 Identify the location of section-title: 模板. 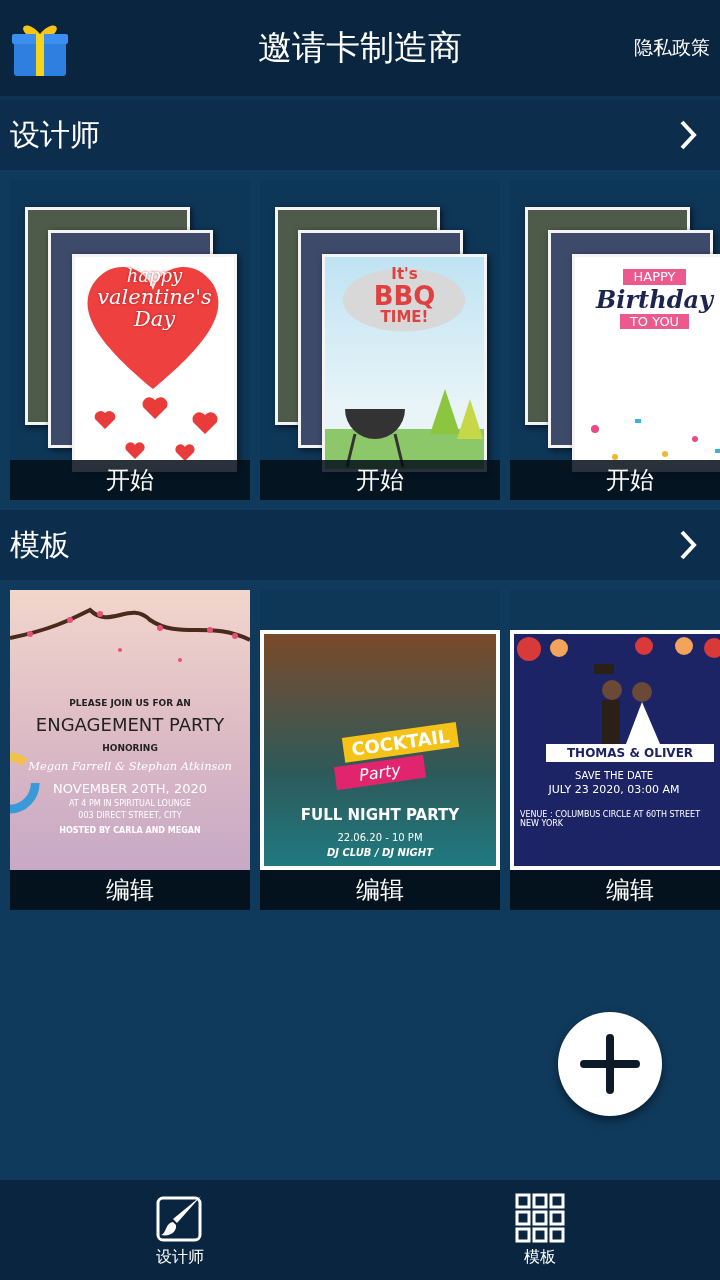
(40, 544).